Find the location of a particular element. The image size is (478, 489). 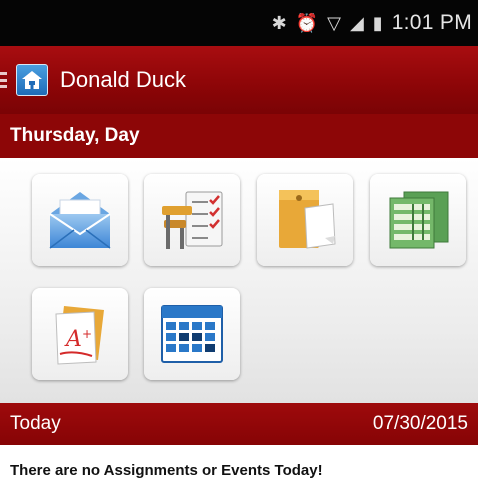

battery-icon: ▮ is located at coordinates (377, 23).